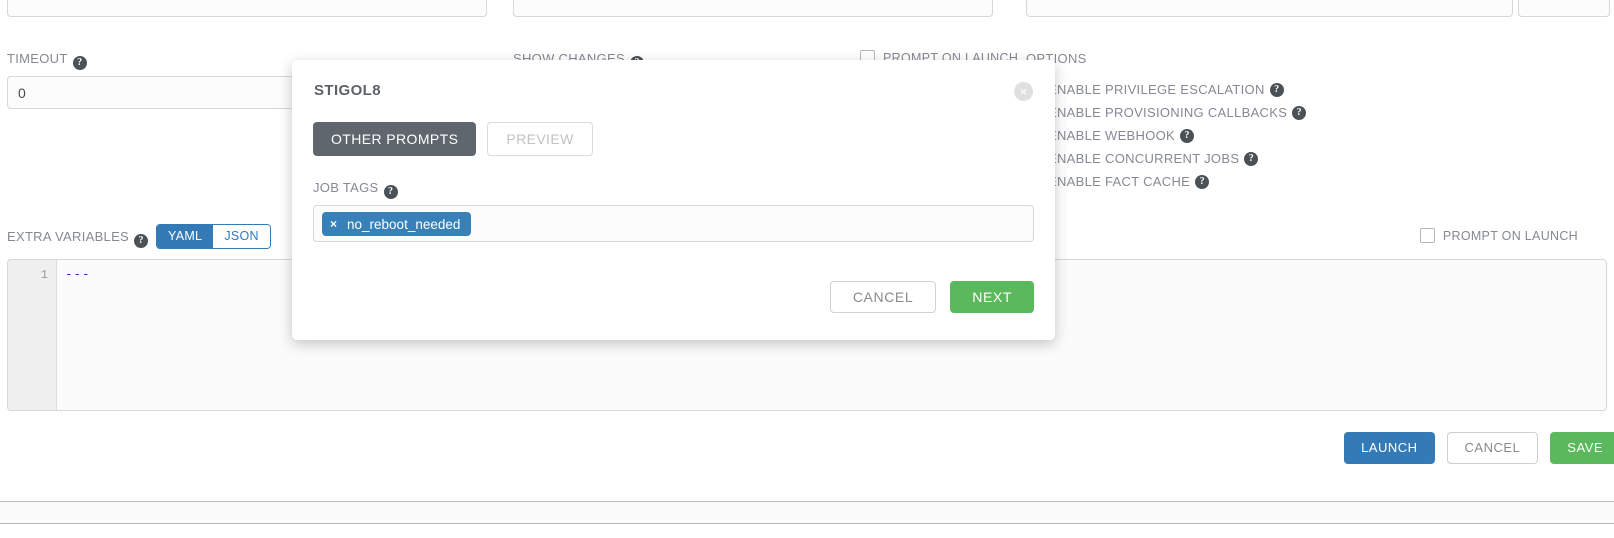 The image size is (1614, 538). I want to click on prompt-on-launch-checkbox-2: PROMPT ON LAUNCH, so click(1498, 235).